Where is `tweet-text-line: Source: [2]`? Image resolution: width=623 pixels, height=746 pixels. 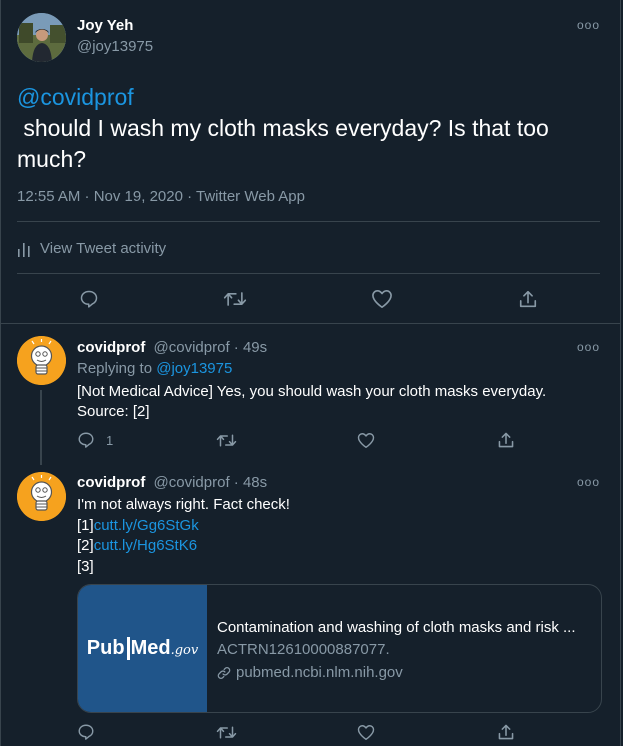
tweet-text-line: Source: [2] is located at coordinates (113, 411).